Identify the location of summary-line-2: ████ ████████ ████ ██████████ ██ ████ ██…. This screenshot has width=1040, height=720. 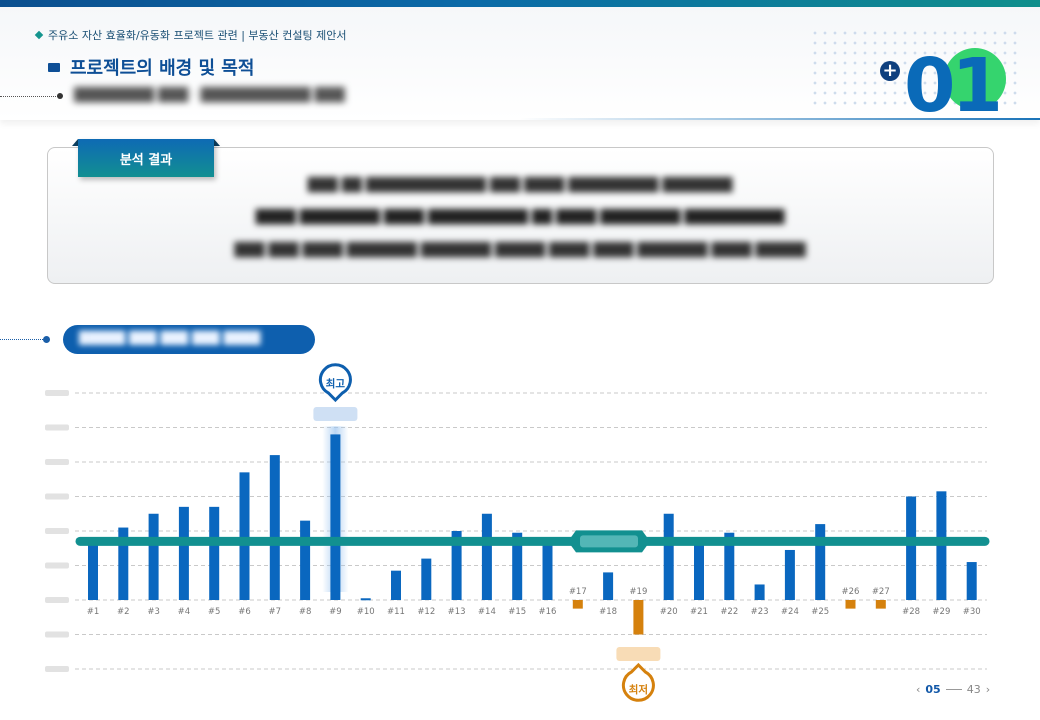
(520, 217).